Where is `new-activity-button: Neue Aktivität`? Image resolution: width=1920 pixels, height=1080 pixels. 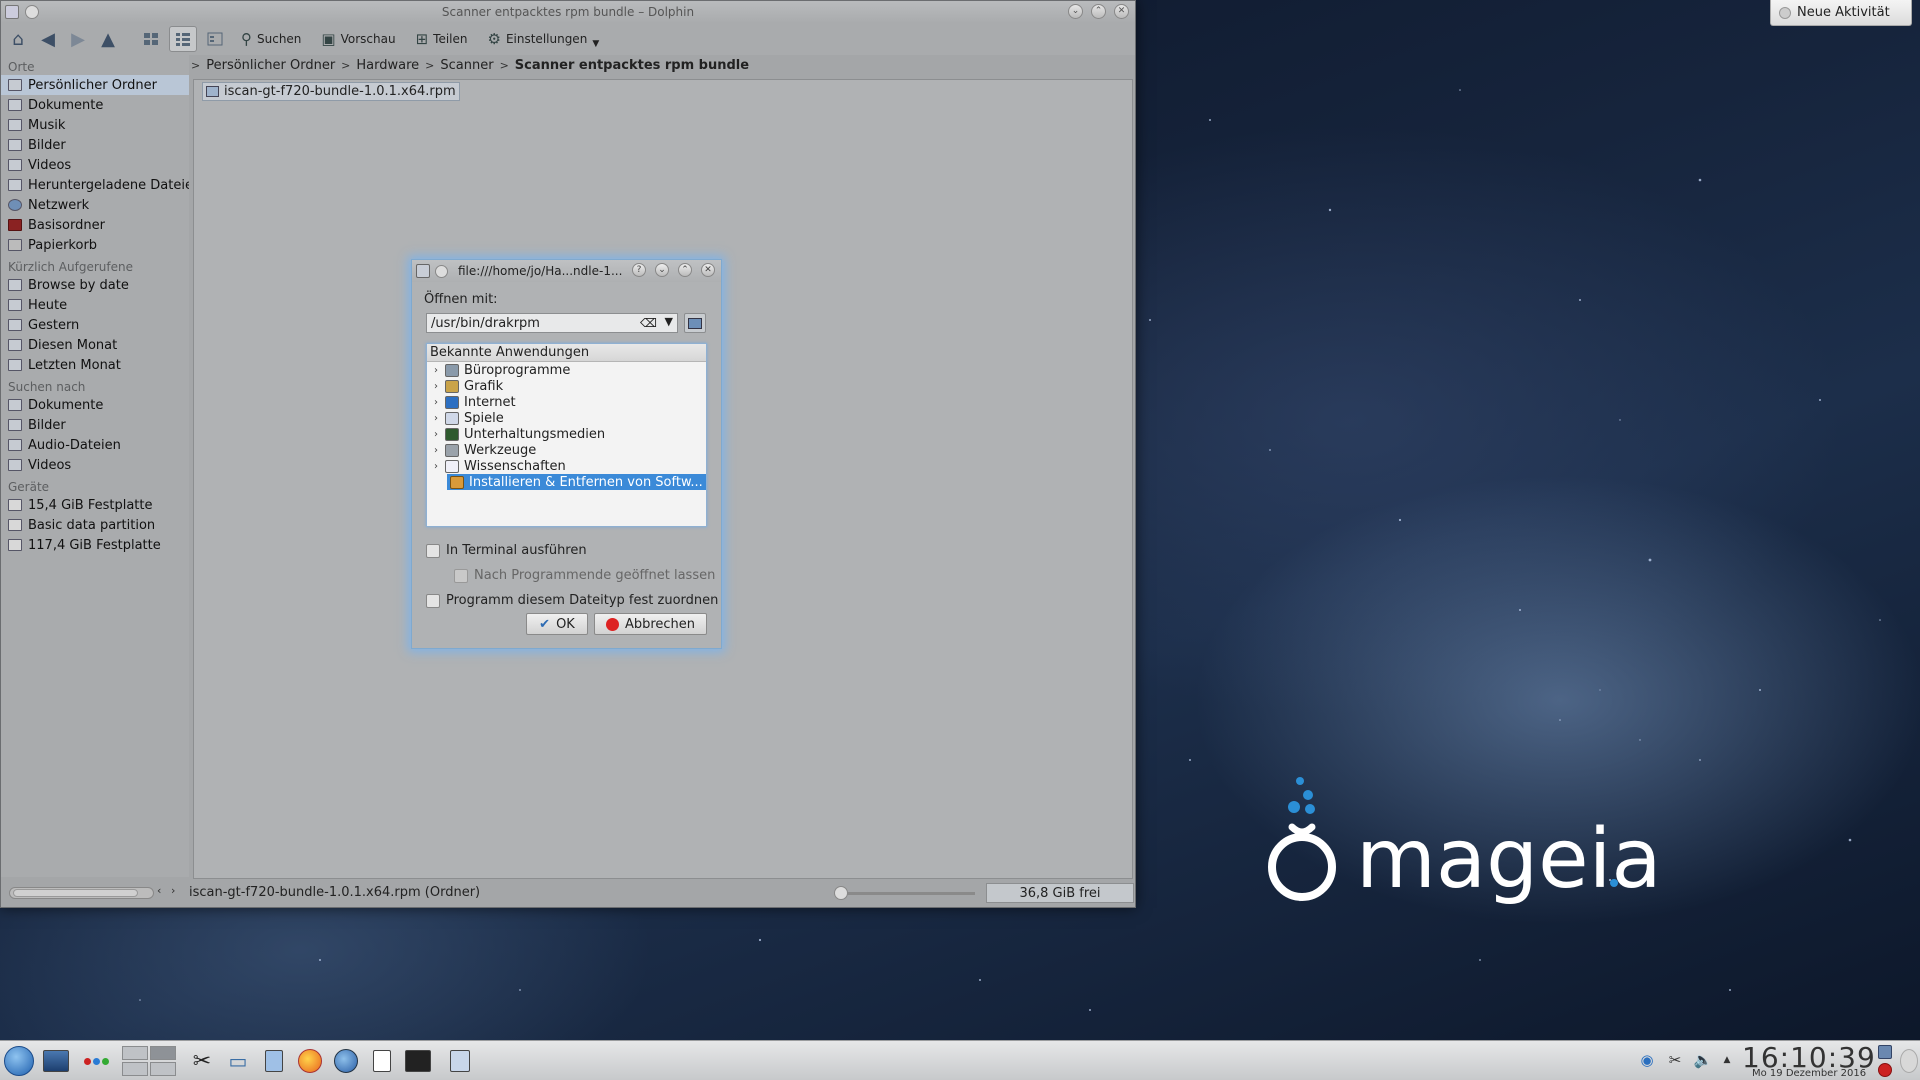
new-activity-button: Neue Aktivität is located at coordinates (1841, 13).